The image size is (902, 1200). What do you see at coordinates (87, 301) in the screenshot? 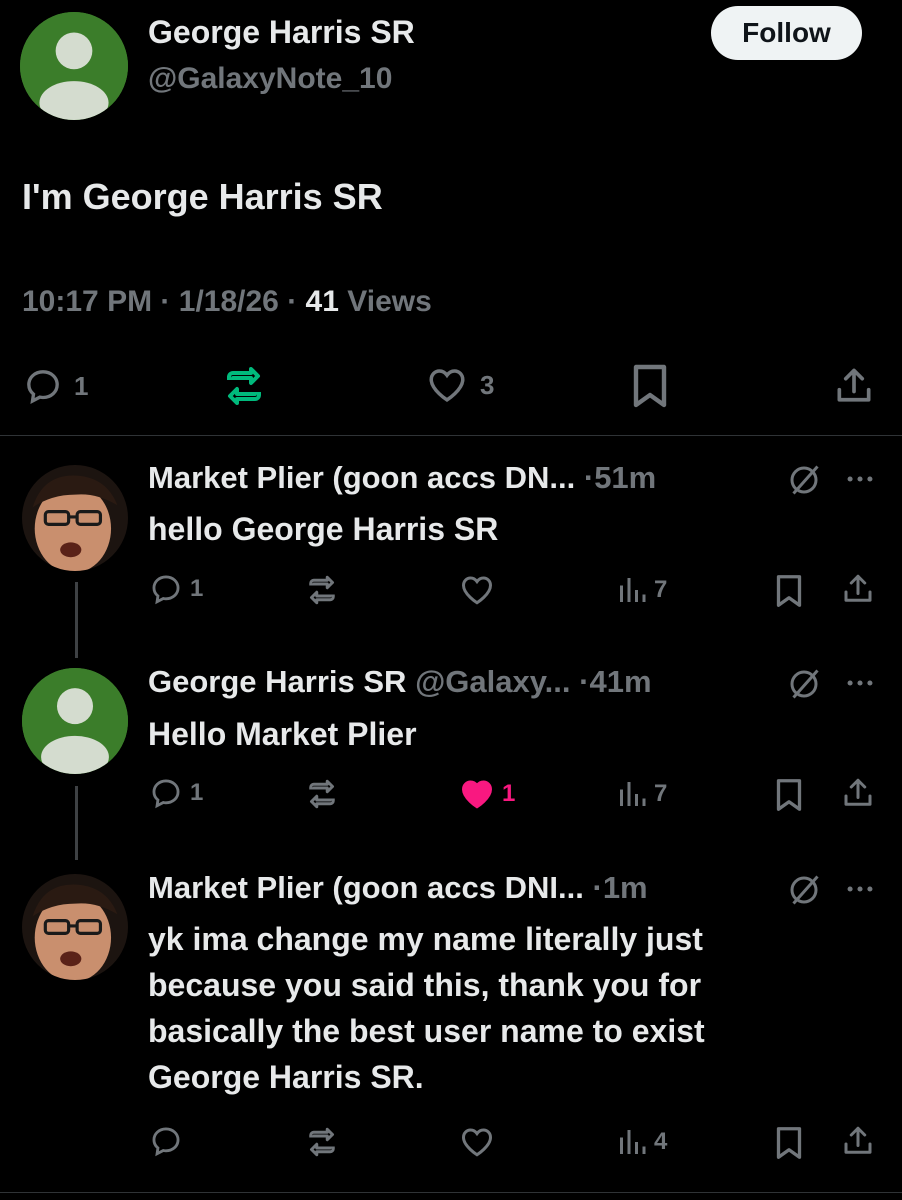
I see `post-time: 10:17 PM` at bounding box center [87, 301].